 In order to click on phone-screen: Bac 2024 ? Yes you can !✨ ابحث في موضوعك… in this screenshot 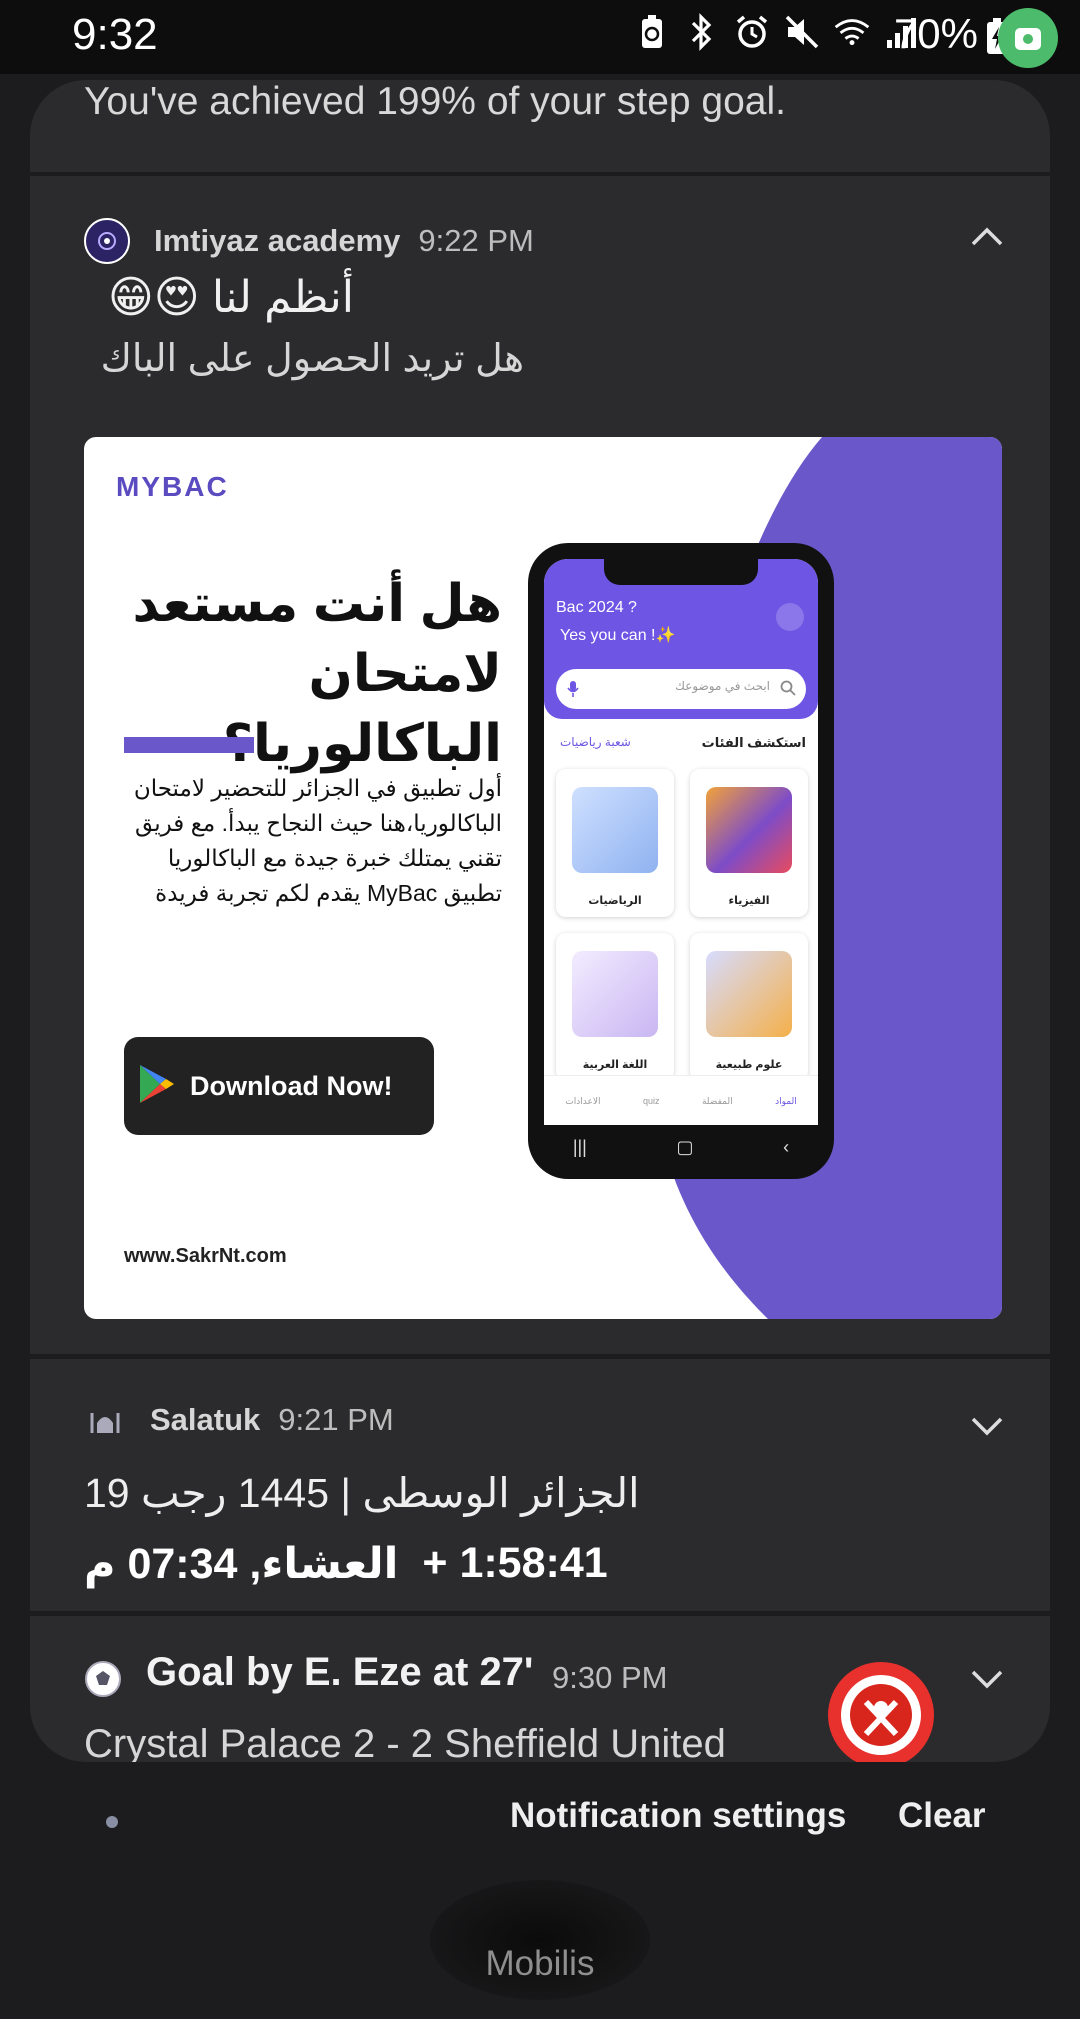, I will do `click(681, 842)`.